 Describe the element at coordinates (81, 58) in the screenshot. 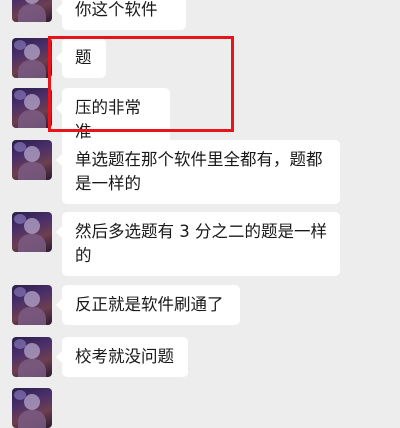

I see `message-bubble: 题` at that location.